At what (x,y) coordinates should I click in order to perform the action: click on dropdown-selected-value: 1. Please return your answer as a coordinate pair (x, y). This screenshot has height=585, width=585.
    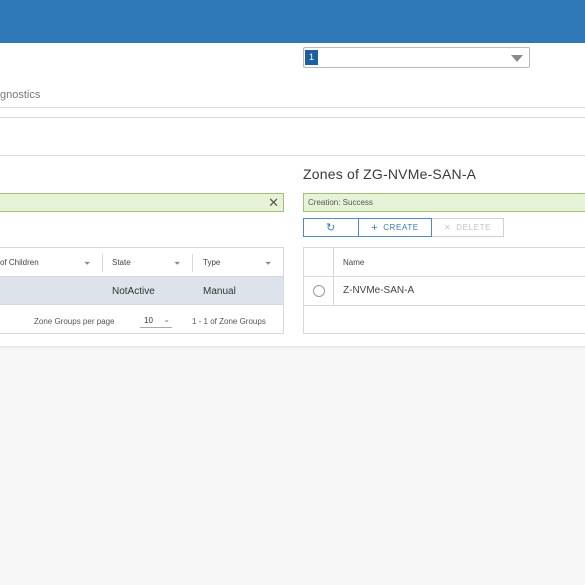
    Looking at the image, I should click on (311, 57).